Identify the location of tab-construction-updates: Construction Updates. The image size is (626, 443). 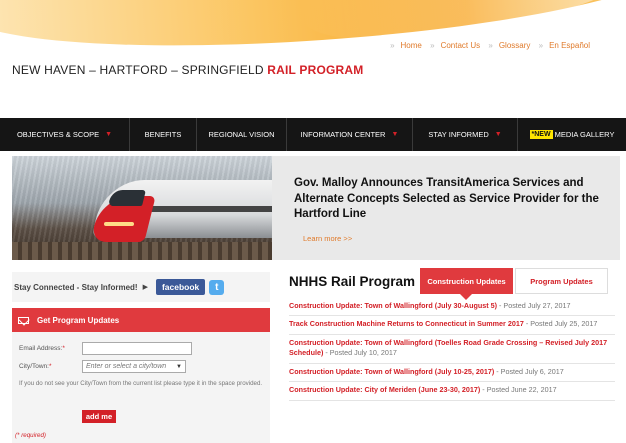
(466, 284).